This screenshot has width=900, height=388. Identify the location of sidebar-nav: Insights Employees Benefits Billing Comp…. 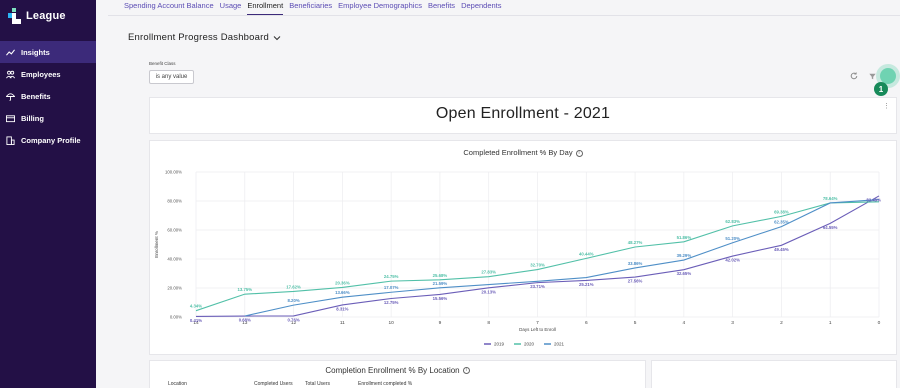
(48, 96).